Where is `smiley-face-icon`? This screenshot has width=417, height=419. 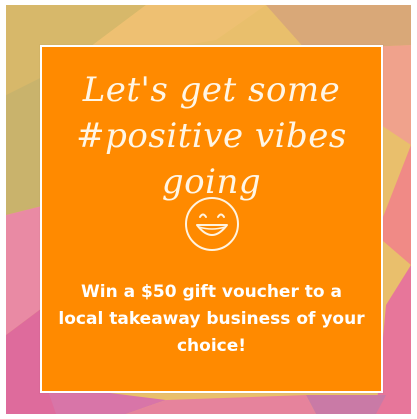
smiley-face-icon is located at coordinates (212, 224).